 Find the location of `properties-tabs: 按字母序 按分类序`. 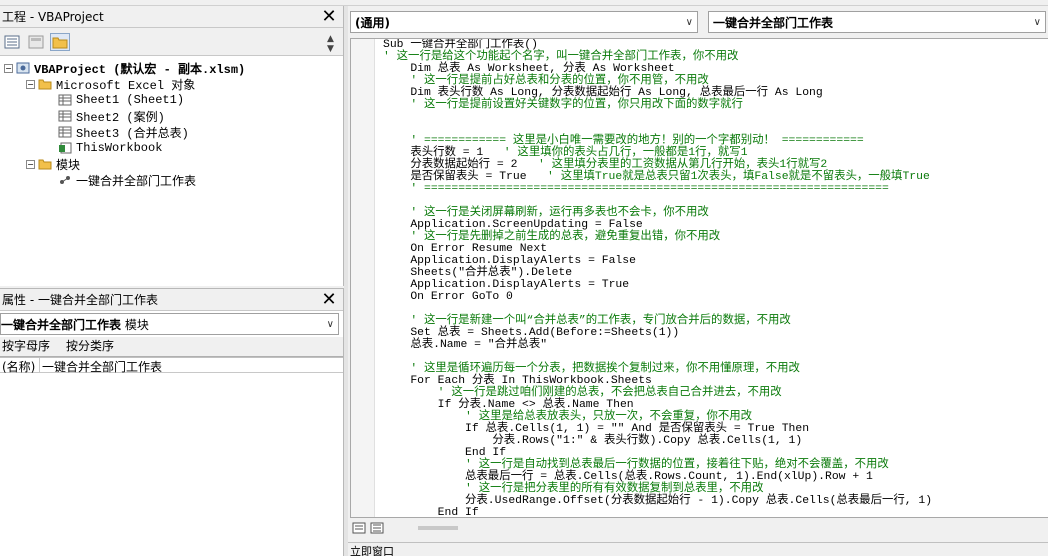

properties-tabs: 按字母序 按分类序 is located at coordinates (171, 347).